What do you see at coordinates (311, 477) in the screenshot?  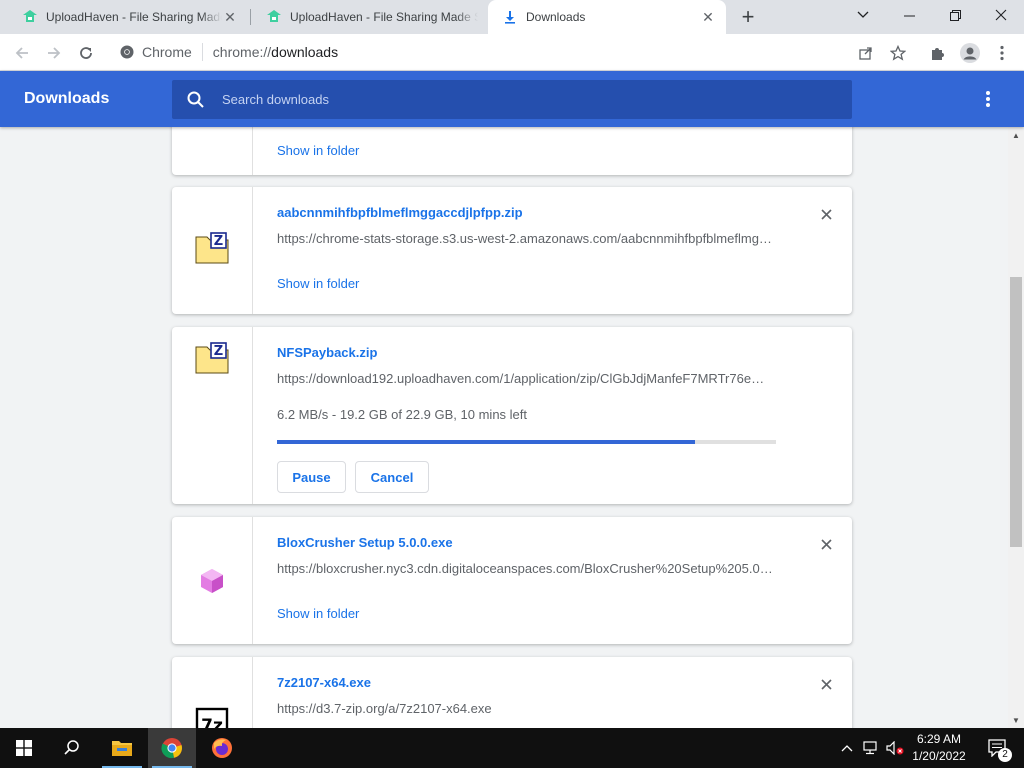 I see `pause-button: Pause` at bounding box center [311, 477].